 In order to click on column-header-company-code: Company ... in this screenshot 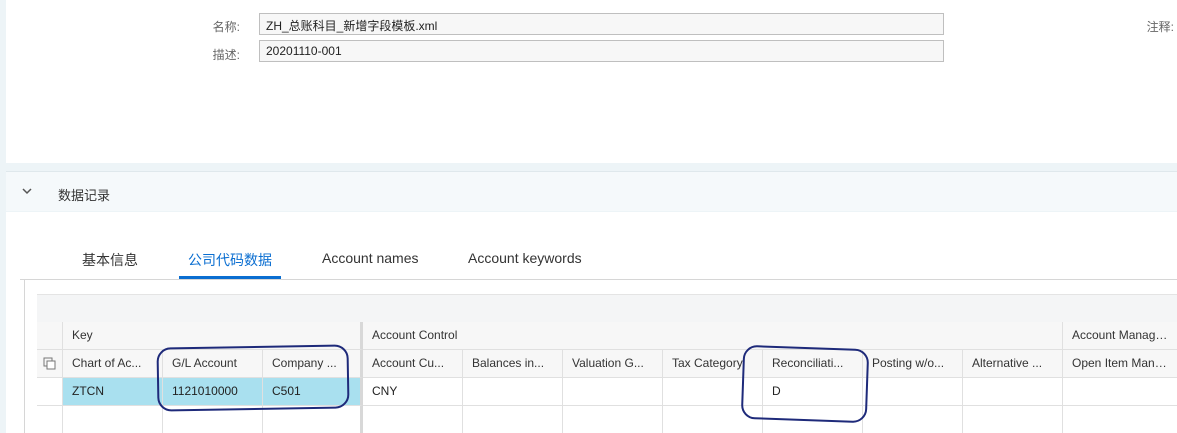, I will do `click(313, 364)`.